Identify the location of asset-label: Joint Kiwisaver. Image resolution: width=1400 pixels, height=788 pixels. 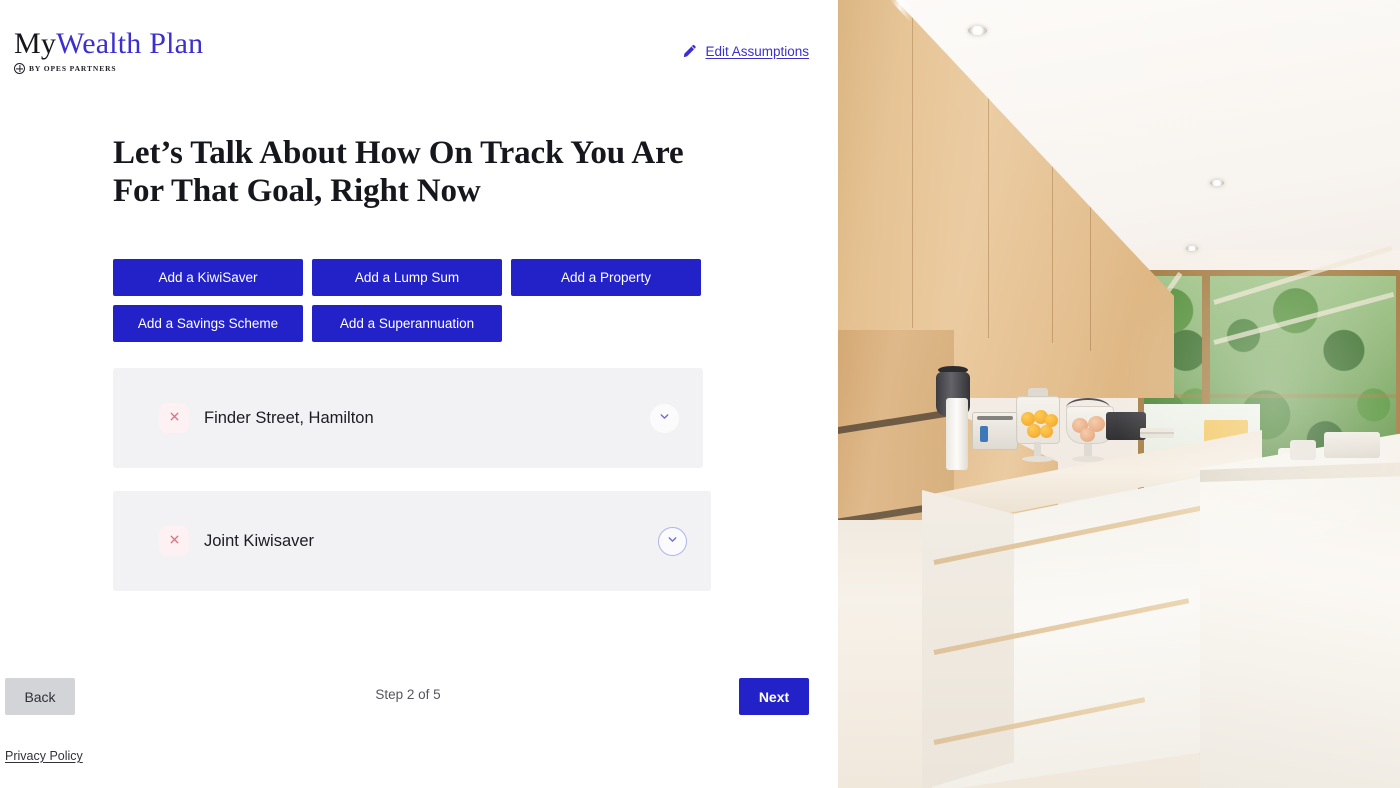
(259, 540).